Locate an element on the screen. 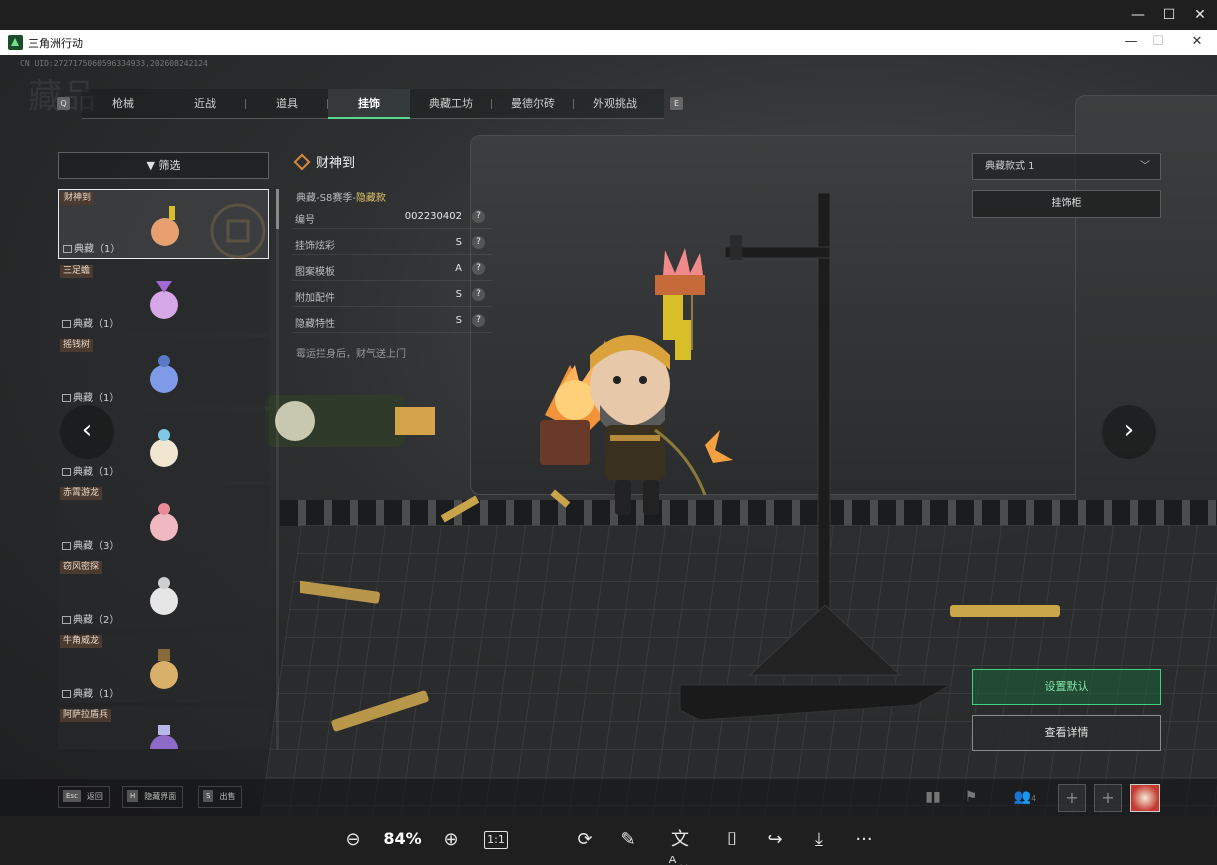  more-options-icon: ··· is located at coordinates (864, 840).